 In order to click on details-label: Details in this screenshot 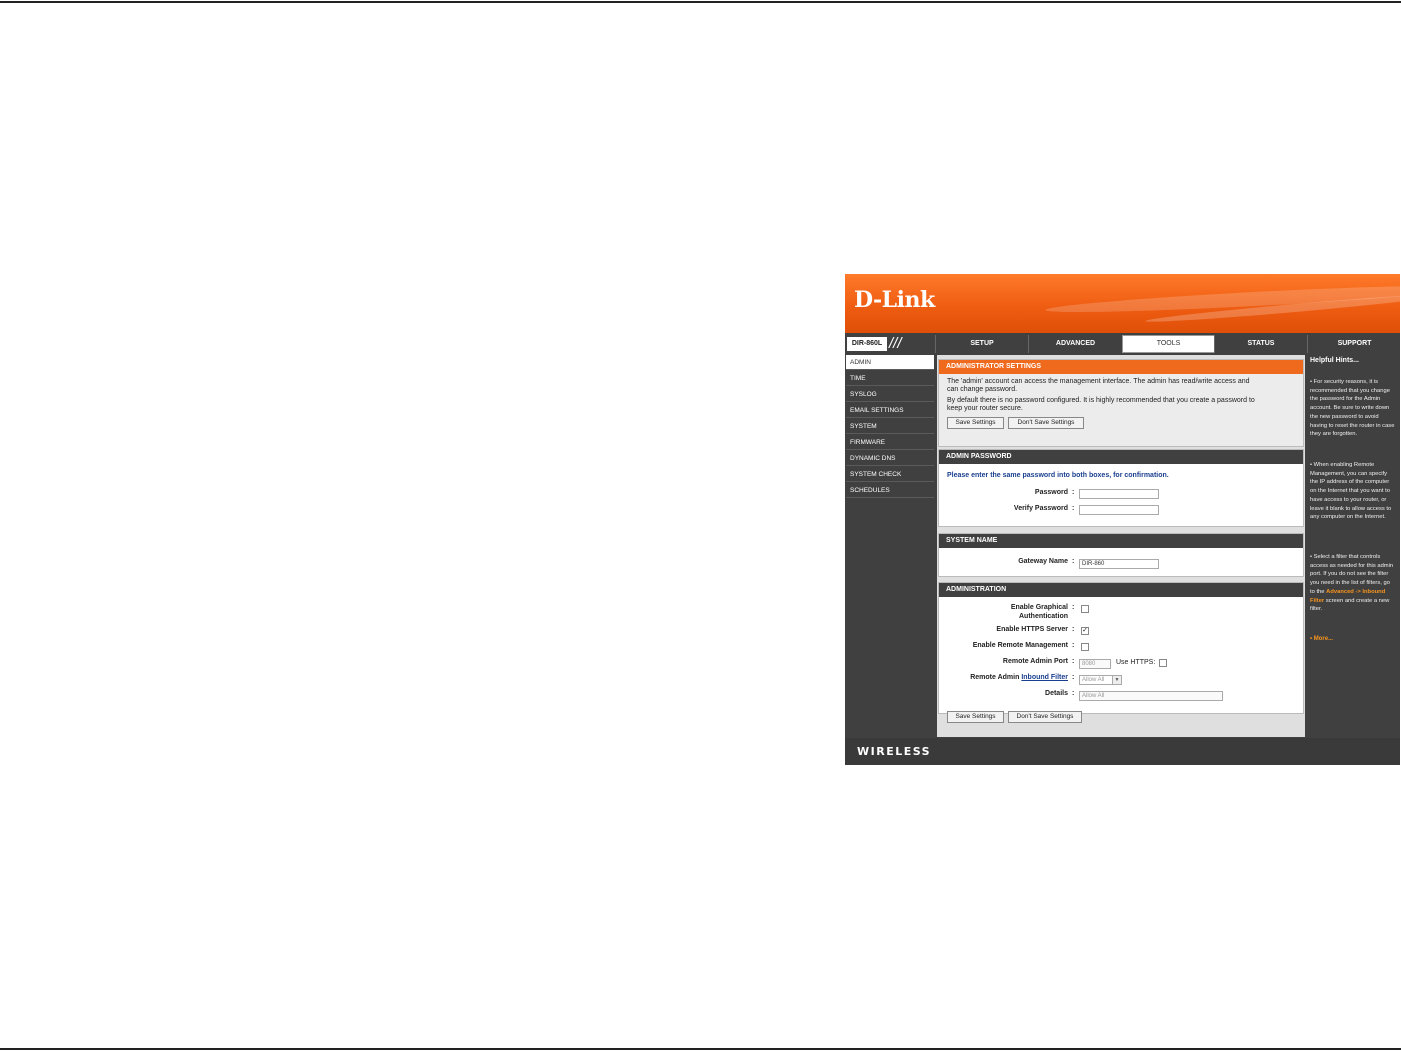, I will do `click(1056, 693)`.